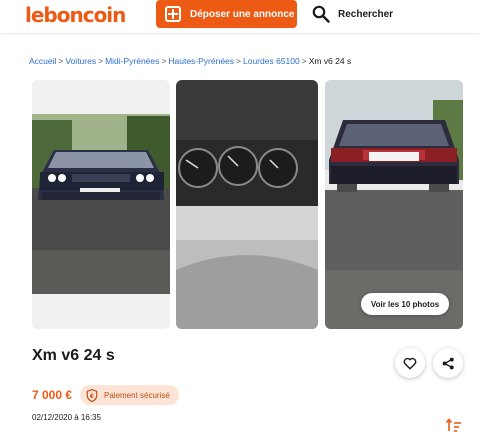  Describe the element at coordinates (271, 61) in the screenshot. I see `breadcrumb-city: Lourdes 65100` at that location.